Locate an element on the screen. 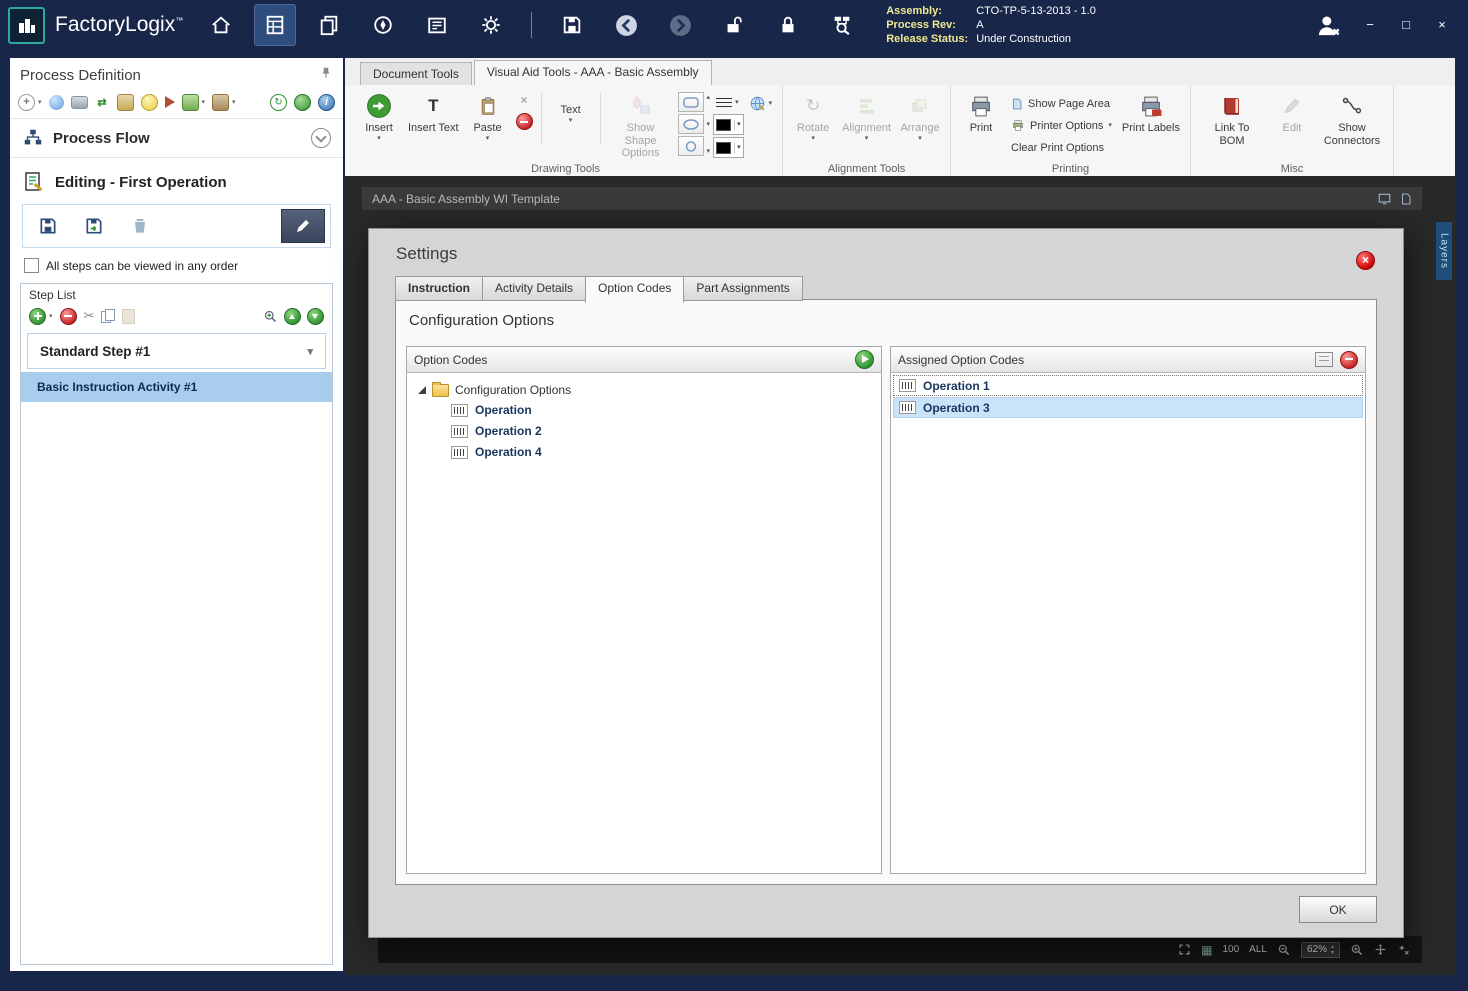  tree-expander-icon is located at coordinates (422, 389).